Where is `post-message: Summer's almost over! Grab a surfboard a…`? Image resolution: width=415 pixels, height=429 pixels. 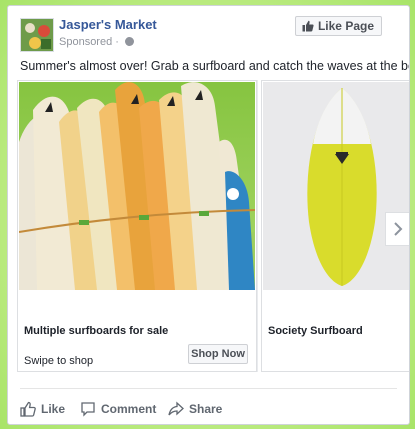 post-message: Summer's almost over! Grab a surfboard a… is located at coordinates (215, 66).